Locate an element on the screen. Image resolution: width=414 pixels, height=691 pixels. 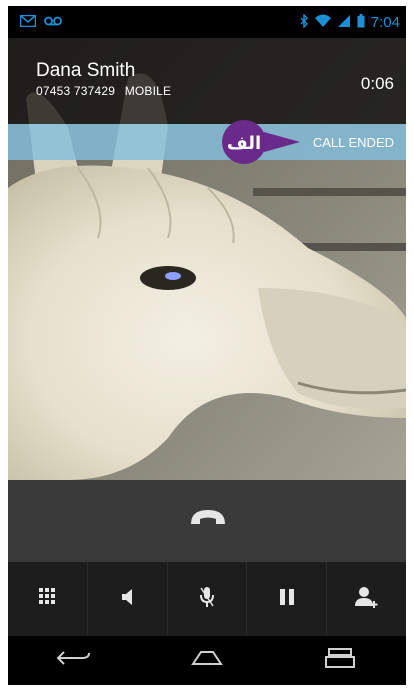
back-button is located at coordinates (74, 661).